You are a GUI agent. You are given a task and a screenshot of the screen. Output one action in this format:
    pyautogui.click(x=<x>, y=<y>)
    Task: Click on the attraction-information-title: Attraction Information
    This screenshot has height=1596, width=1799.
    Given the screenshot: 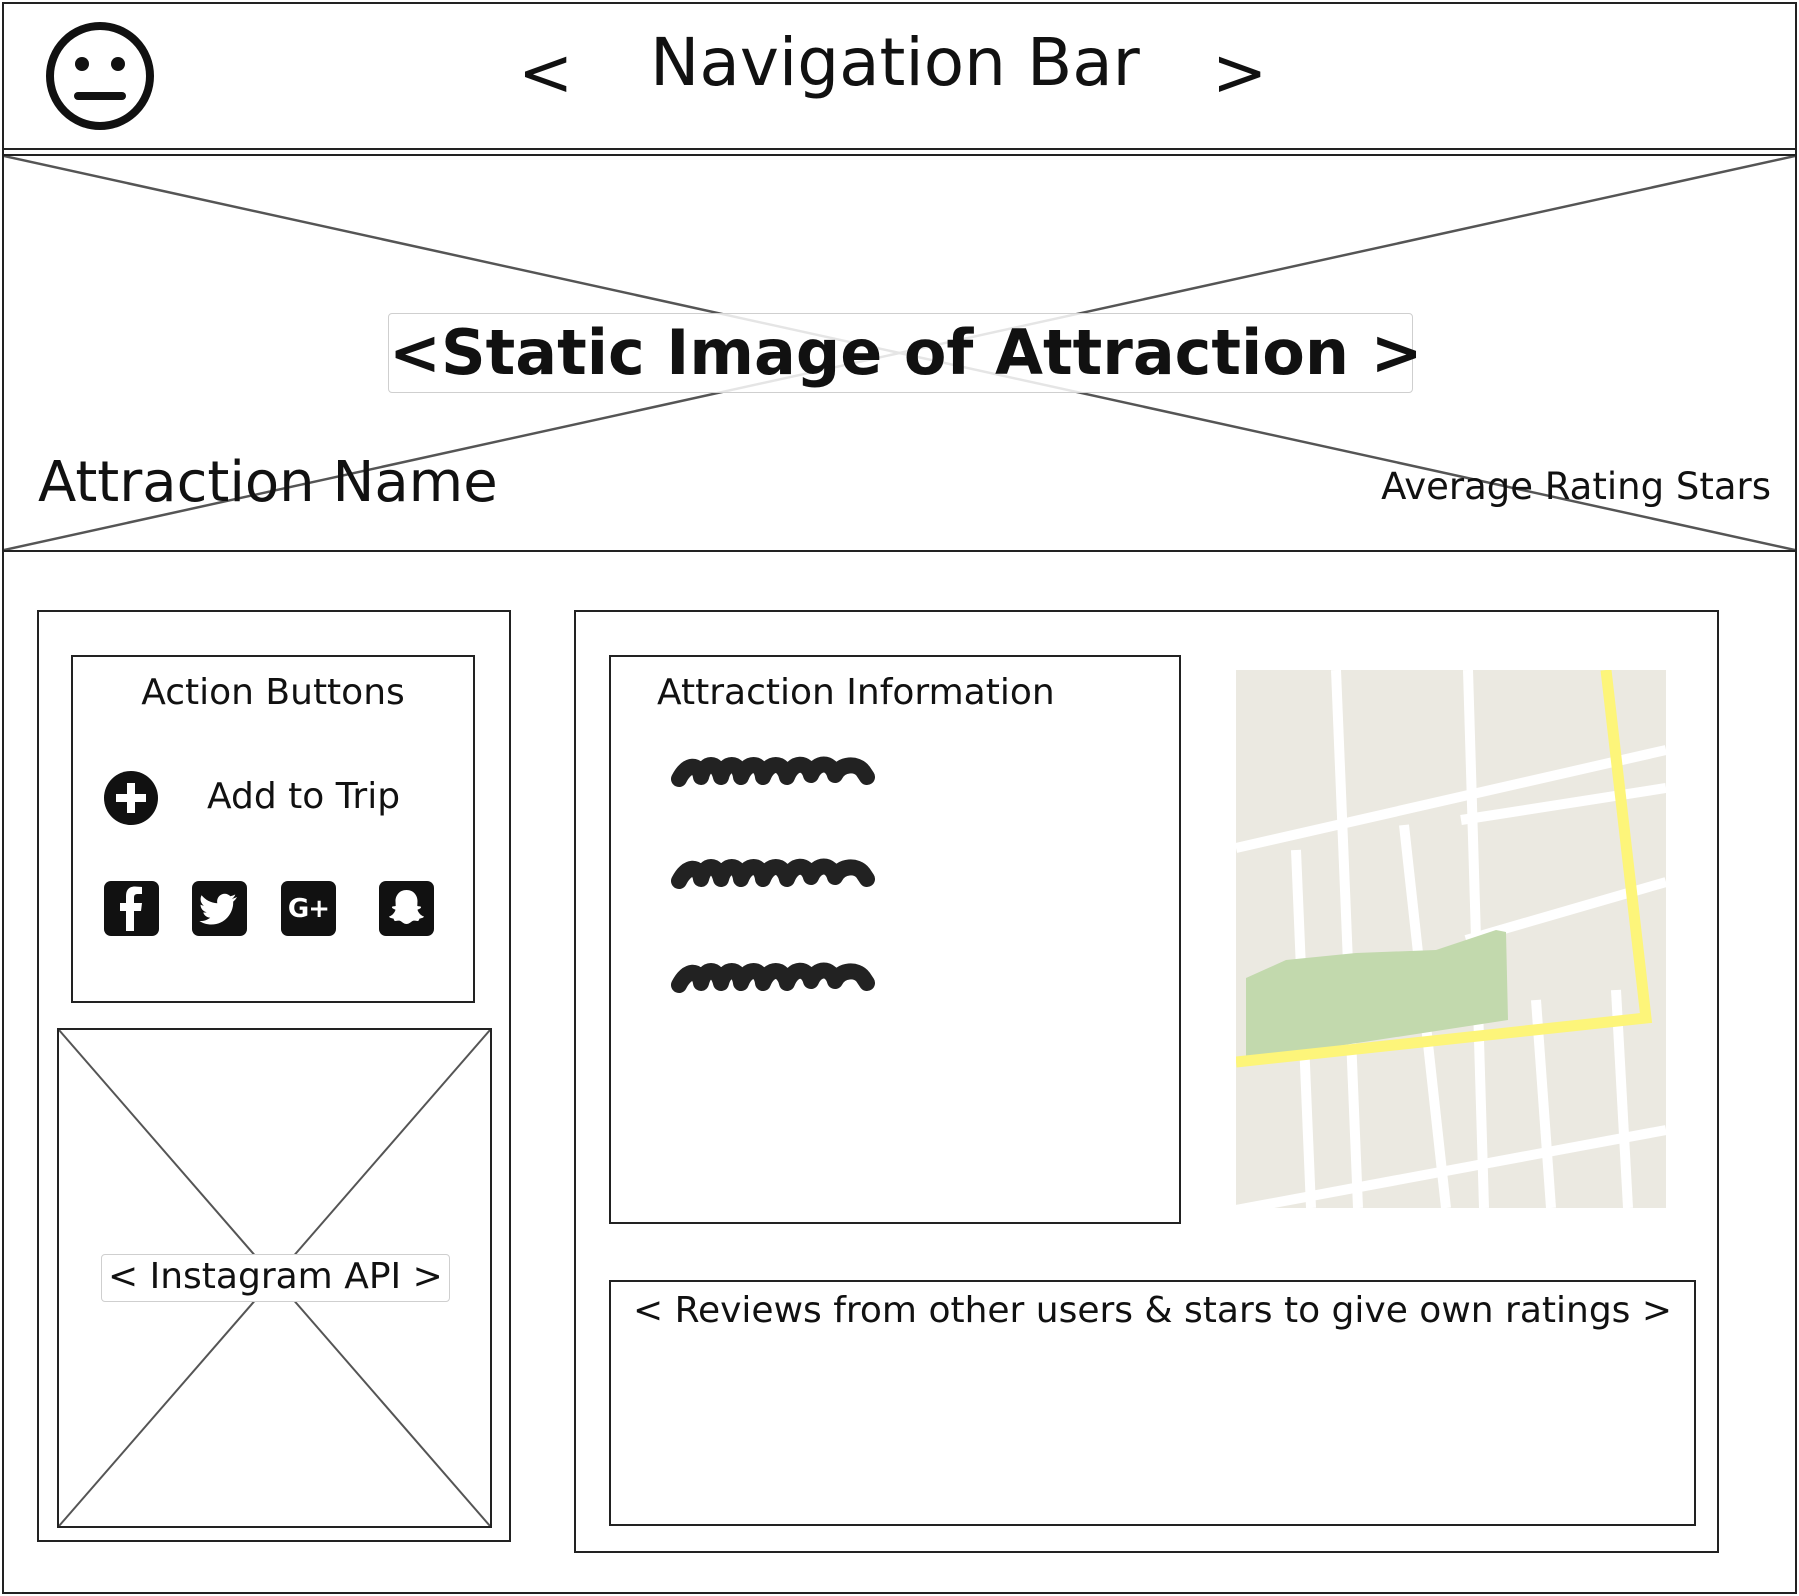 What is the action you would take?
    pyautogui.click(x=856, y=692)
    